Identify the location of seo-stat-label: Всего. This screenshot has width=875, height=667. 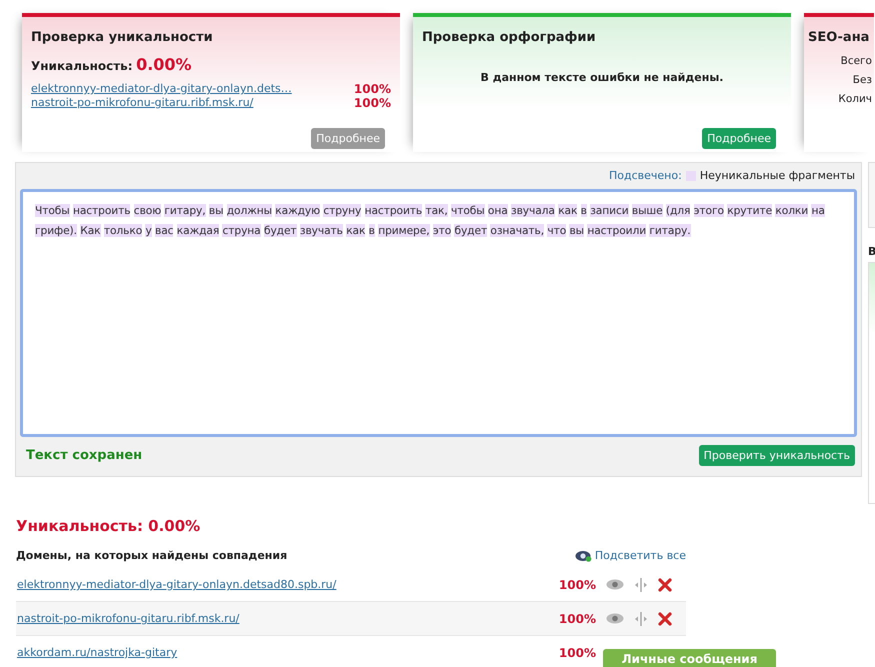
(856, 61).